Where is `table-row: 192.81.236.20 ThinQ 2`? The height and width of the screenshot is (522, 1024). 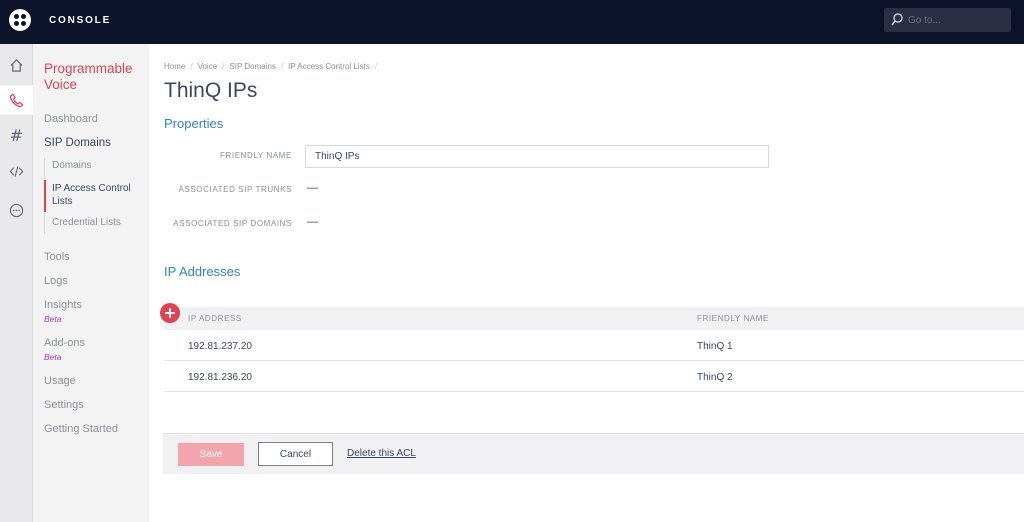 table-row: 192.81.236.20 ThinQ 2 is located at coordinates (594, 376).